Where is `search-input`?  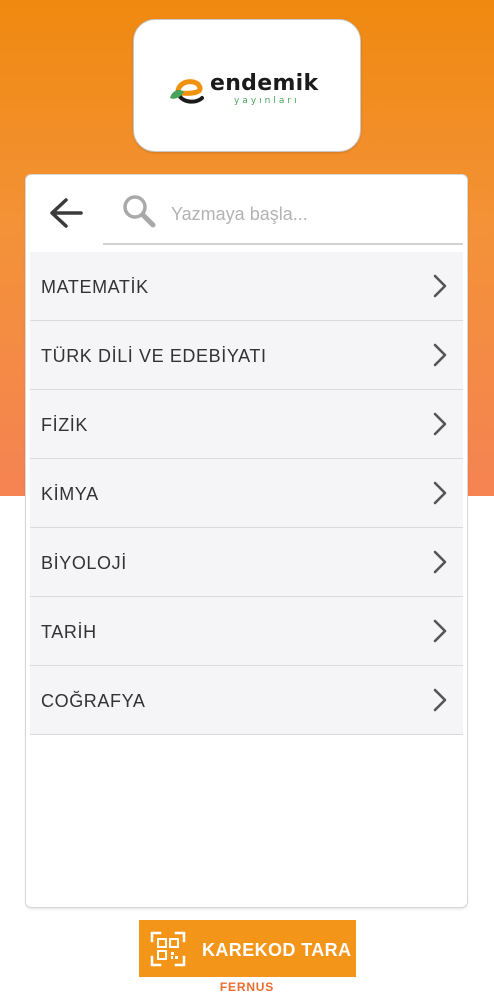 search-input is located at coordinates (311, 214).